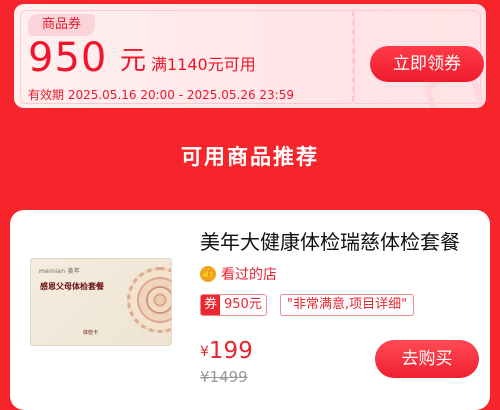  I want to click on coupon-type-tag: 商品券, so click(62, 25).